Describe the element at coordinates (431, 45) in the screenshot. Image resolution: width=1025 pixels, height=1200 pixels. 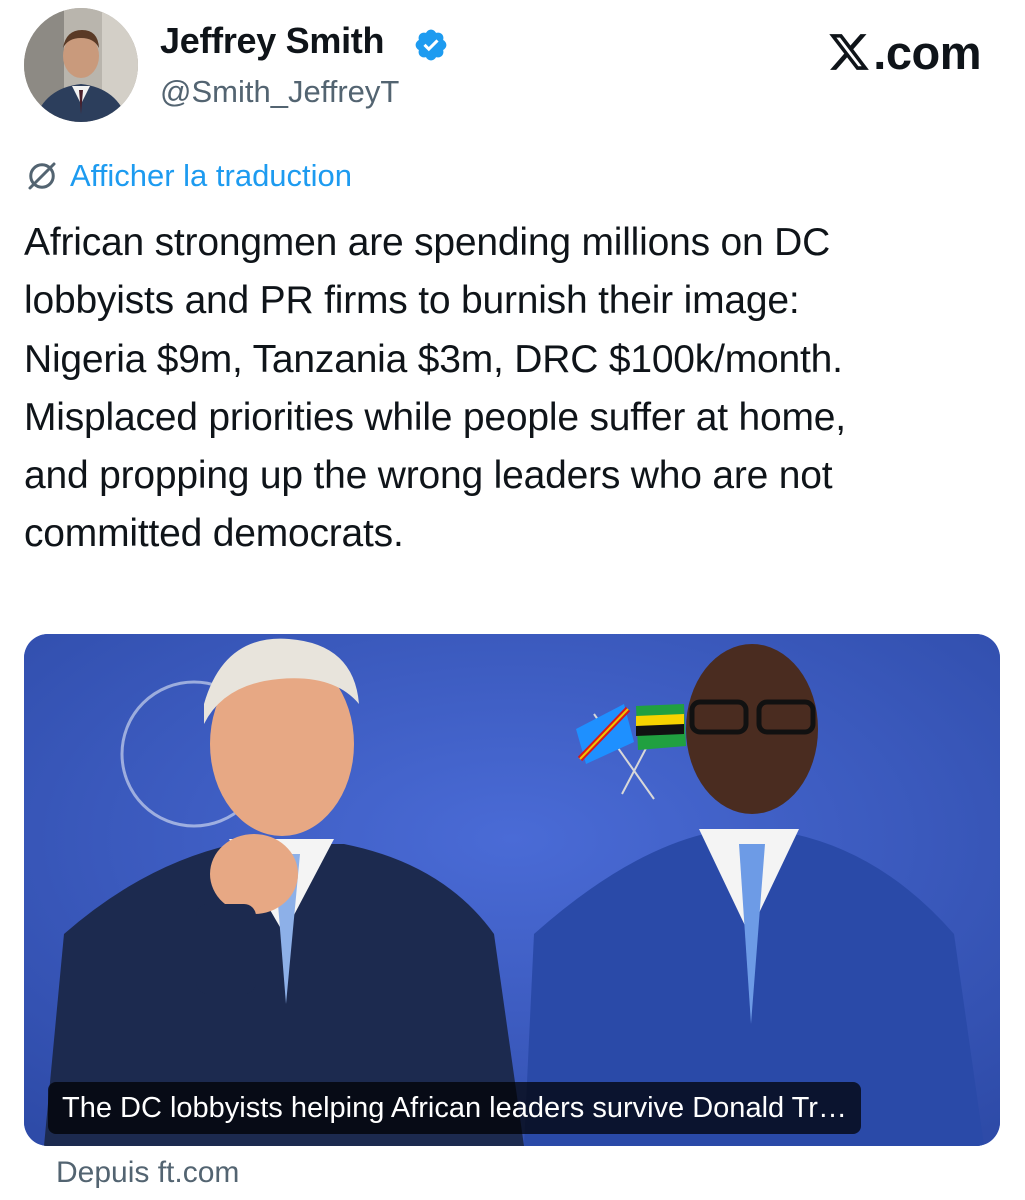
I see `verified-badge-icon` at that location.